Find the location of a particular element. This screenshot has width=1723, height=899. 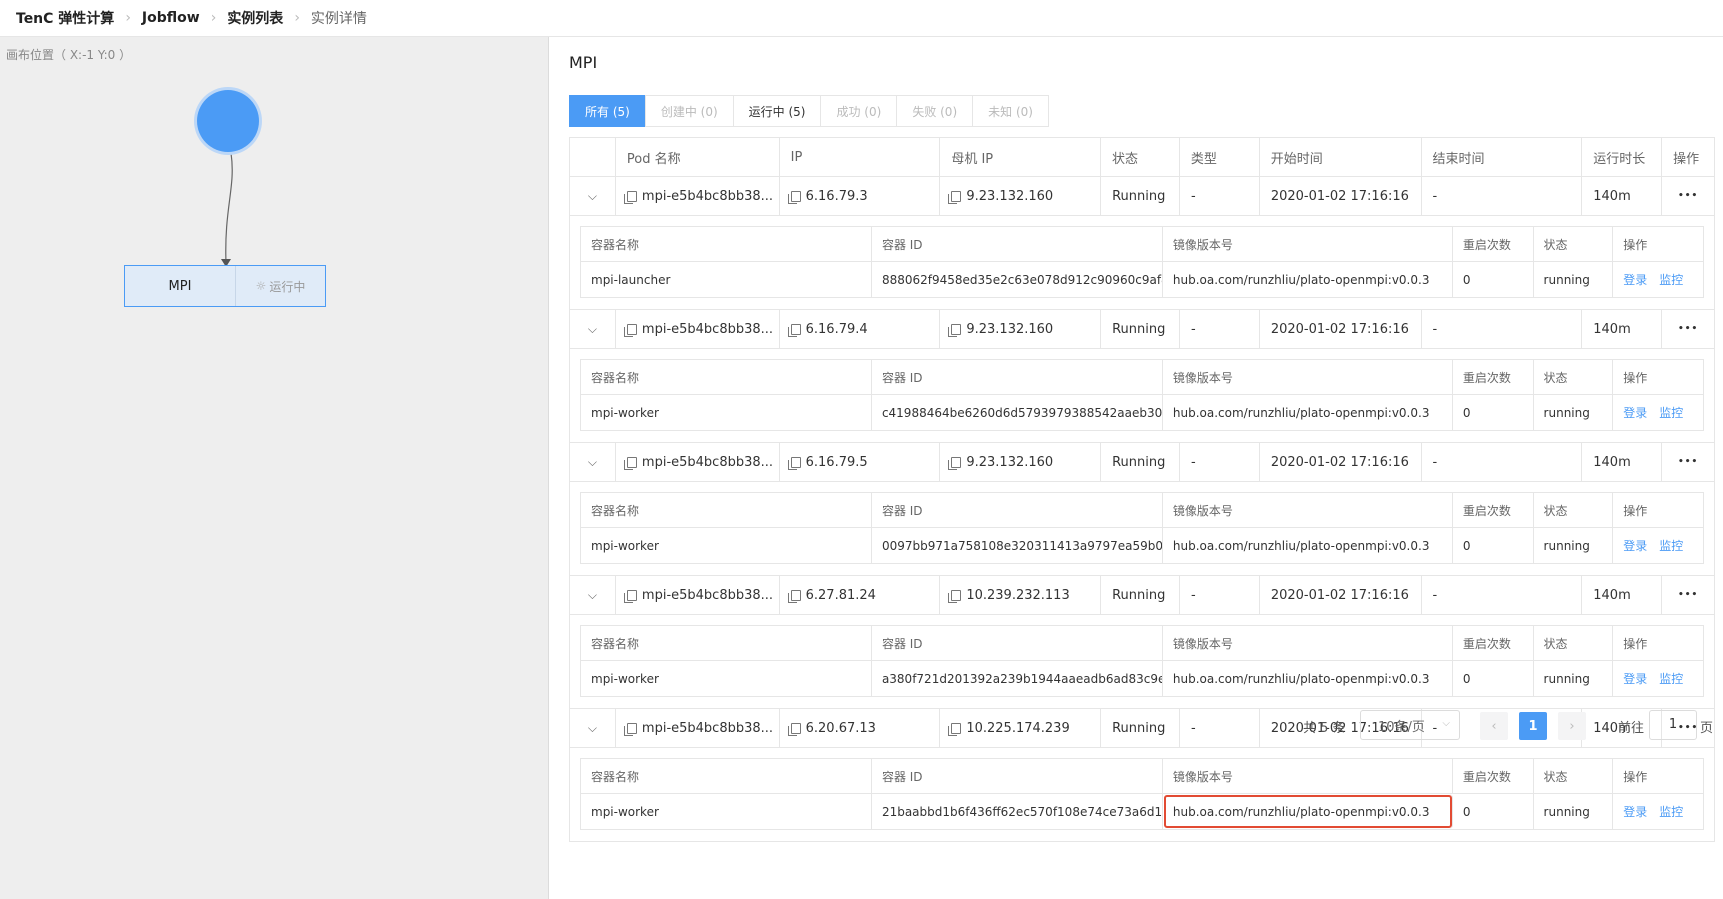

container-actions: 登录 监控 is located at coordinates (1658, 545).